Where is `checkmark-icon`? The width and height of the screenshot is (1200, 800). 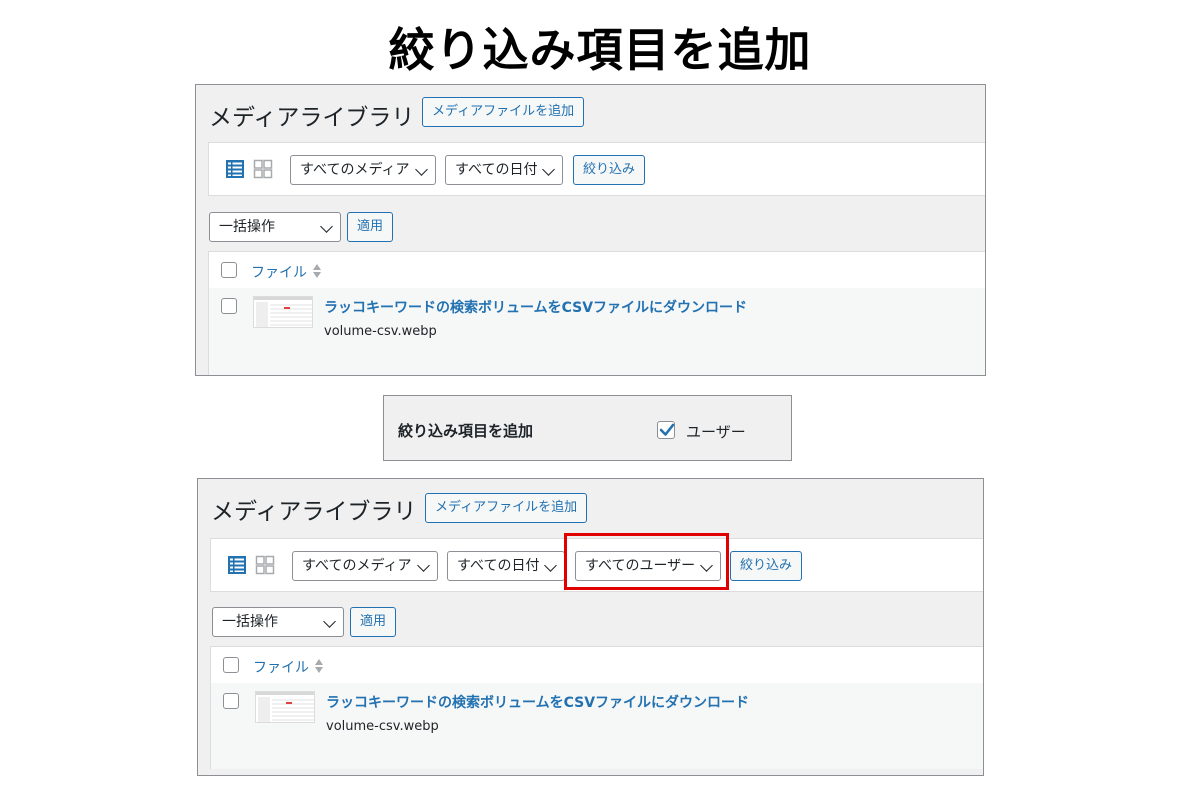
checkmark-icon is located at coordinates (667, 429).